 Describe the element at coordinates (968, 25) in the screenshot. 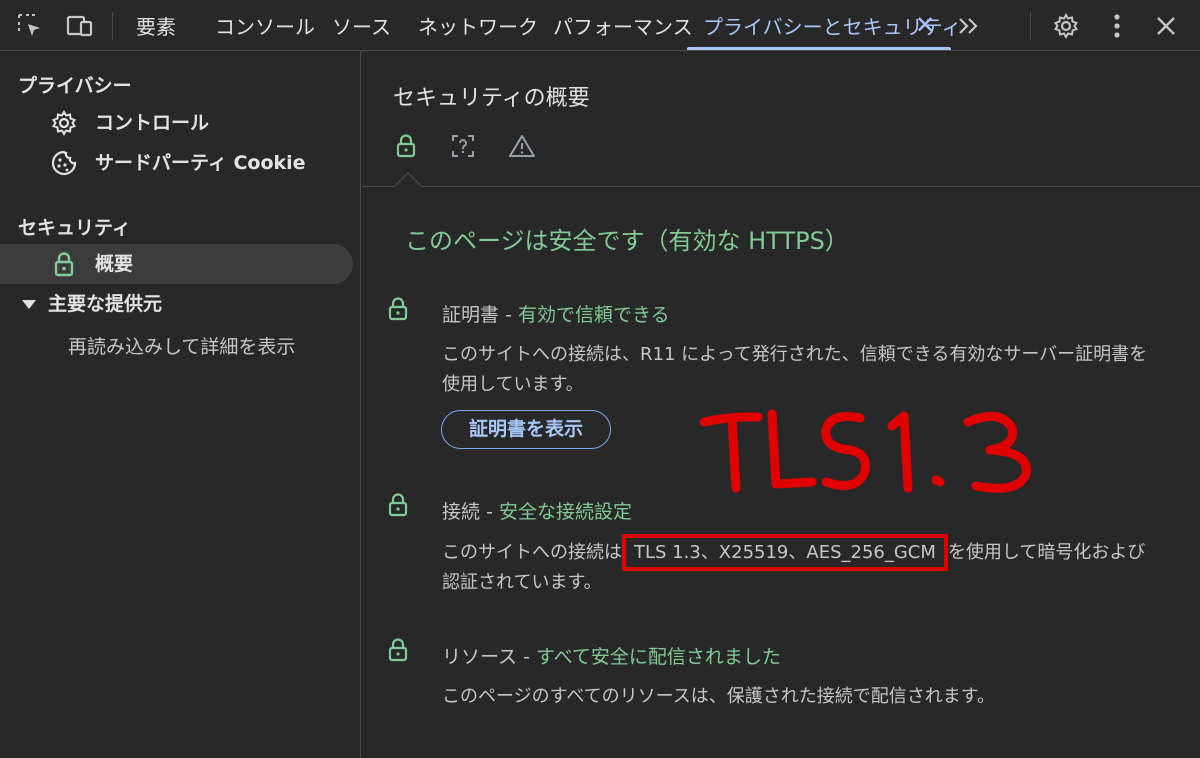

I see `more-tabs-icon` at that location.